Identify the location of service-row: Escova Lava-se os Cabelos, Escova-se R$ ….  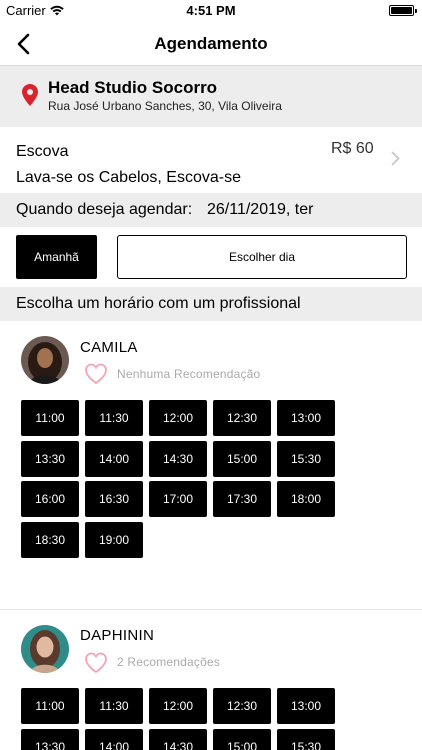
(211, 160).